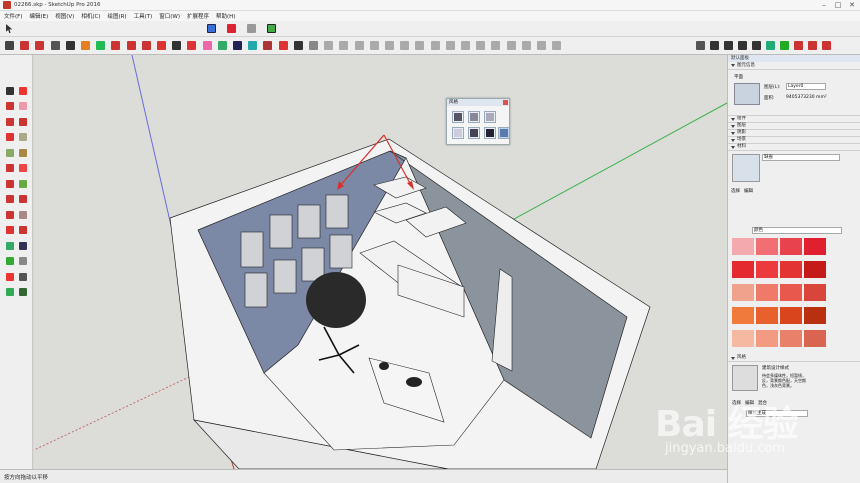 The width and height of the screenshot is (860, 483). What do you see at coordinates (797, 230) in the screenshot?
I see `material-category-select: 颜色` at bounding box center [797, 230].